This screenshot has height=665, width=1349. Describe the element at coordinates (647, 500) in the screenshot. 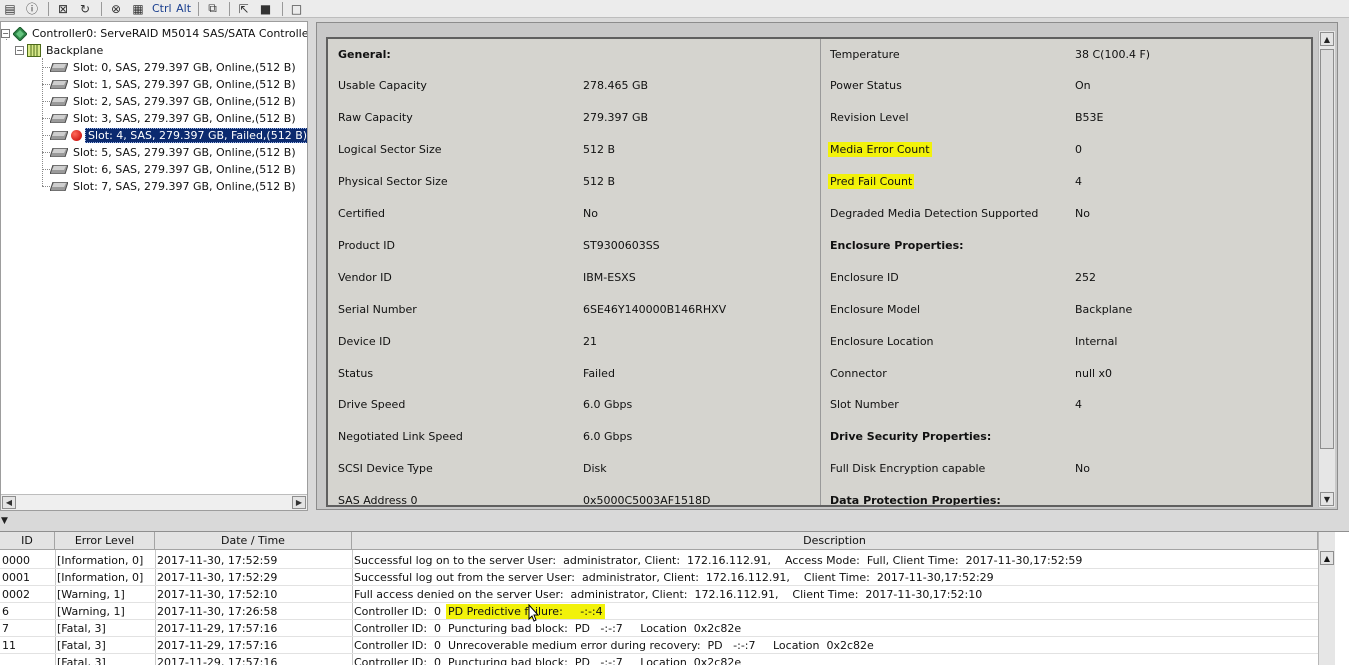

I see `property-value: 0x5000C5003AF1518D` at that location.